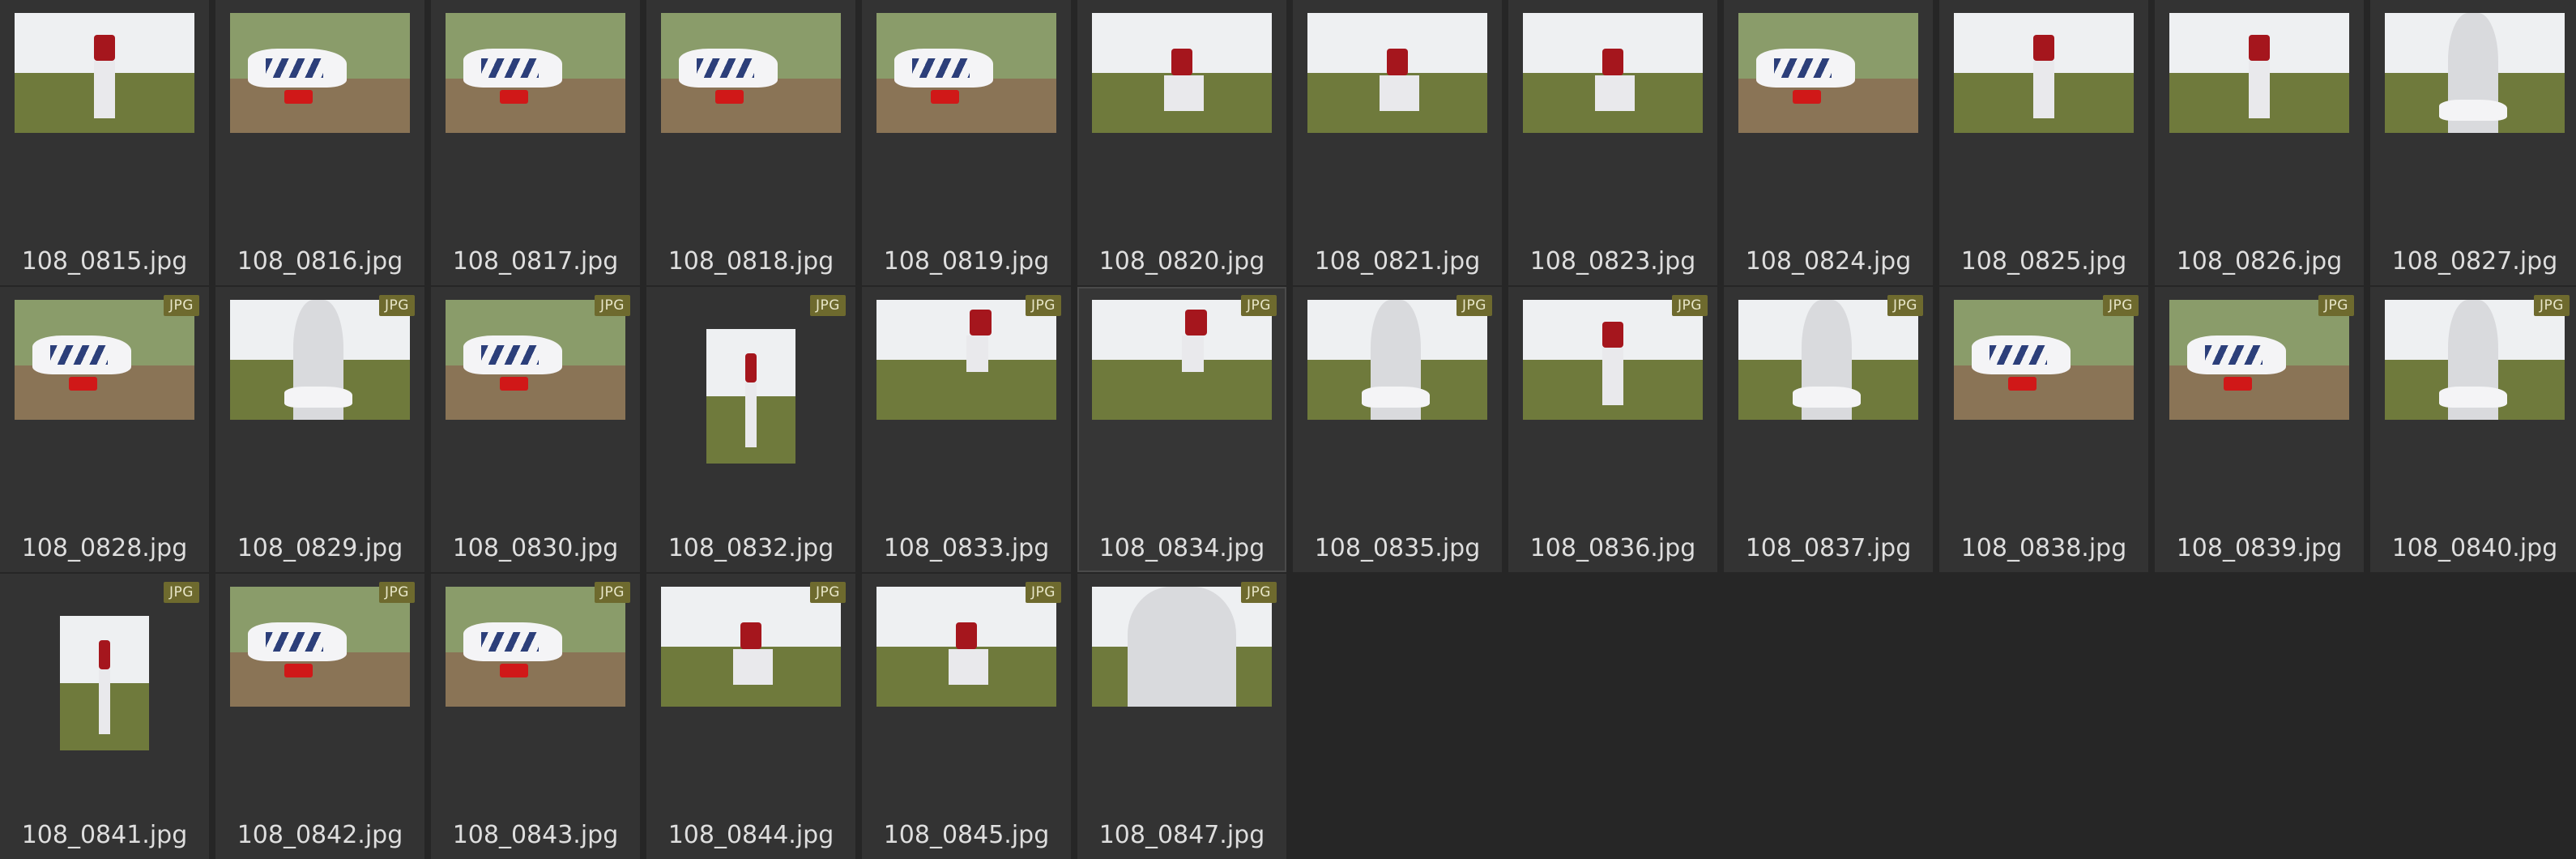  I want to click on file-name-label: 108_0818.jpg, so click(751, 261).